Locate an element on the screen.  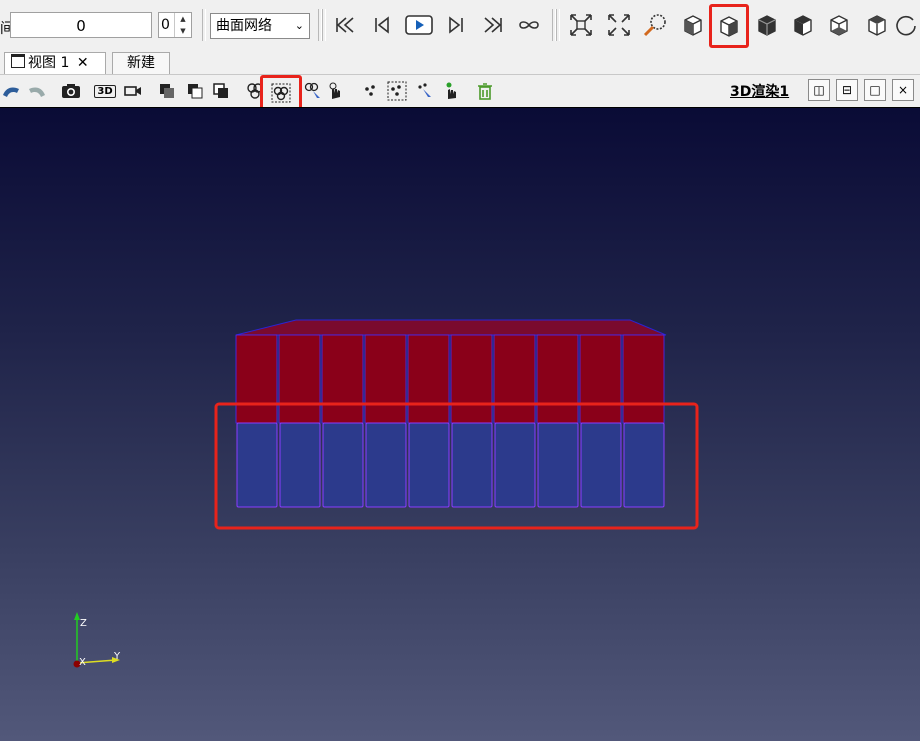
y-axis-label: Y is located at coordinates (117, 656).